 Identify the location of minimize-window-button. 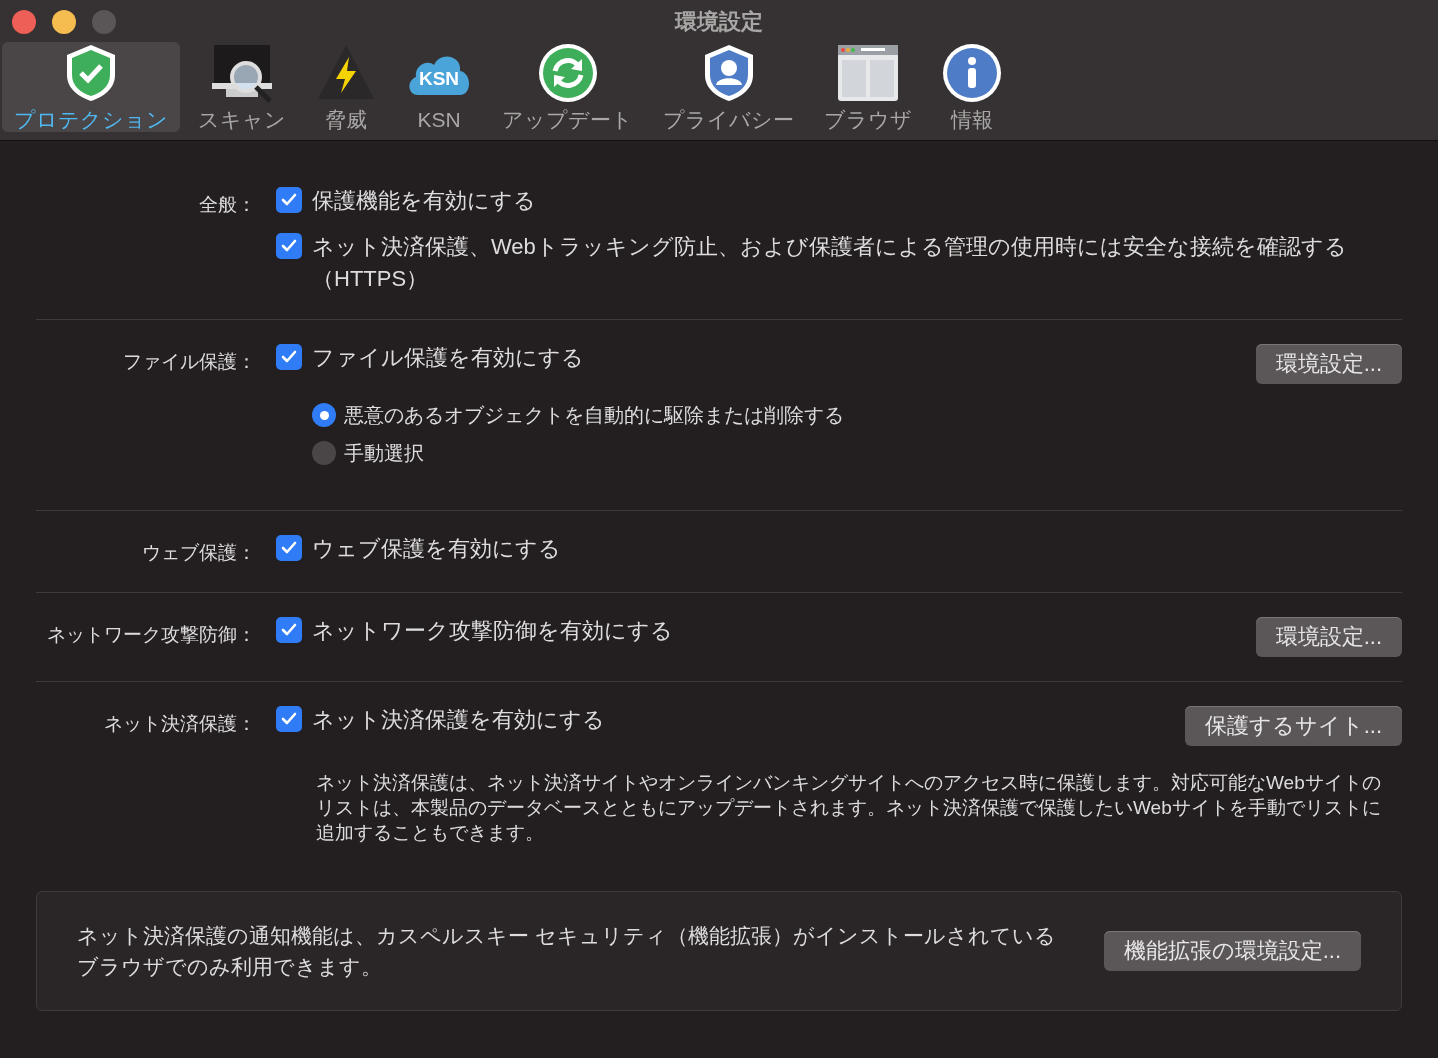
(64, 22).